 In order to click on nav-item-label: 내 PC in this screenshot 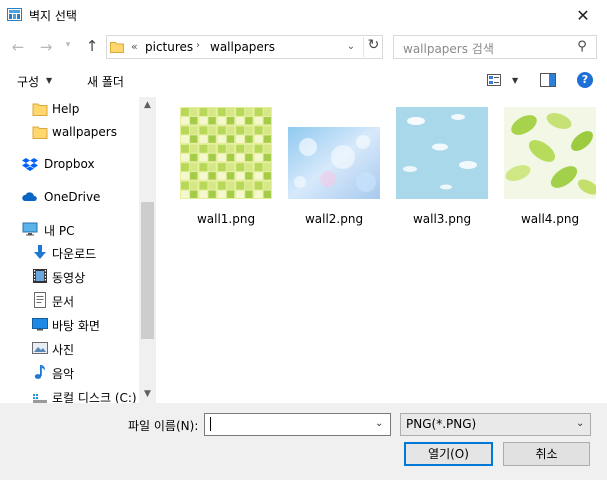, I will do `click(59, 231)`.